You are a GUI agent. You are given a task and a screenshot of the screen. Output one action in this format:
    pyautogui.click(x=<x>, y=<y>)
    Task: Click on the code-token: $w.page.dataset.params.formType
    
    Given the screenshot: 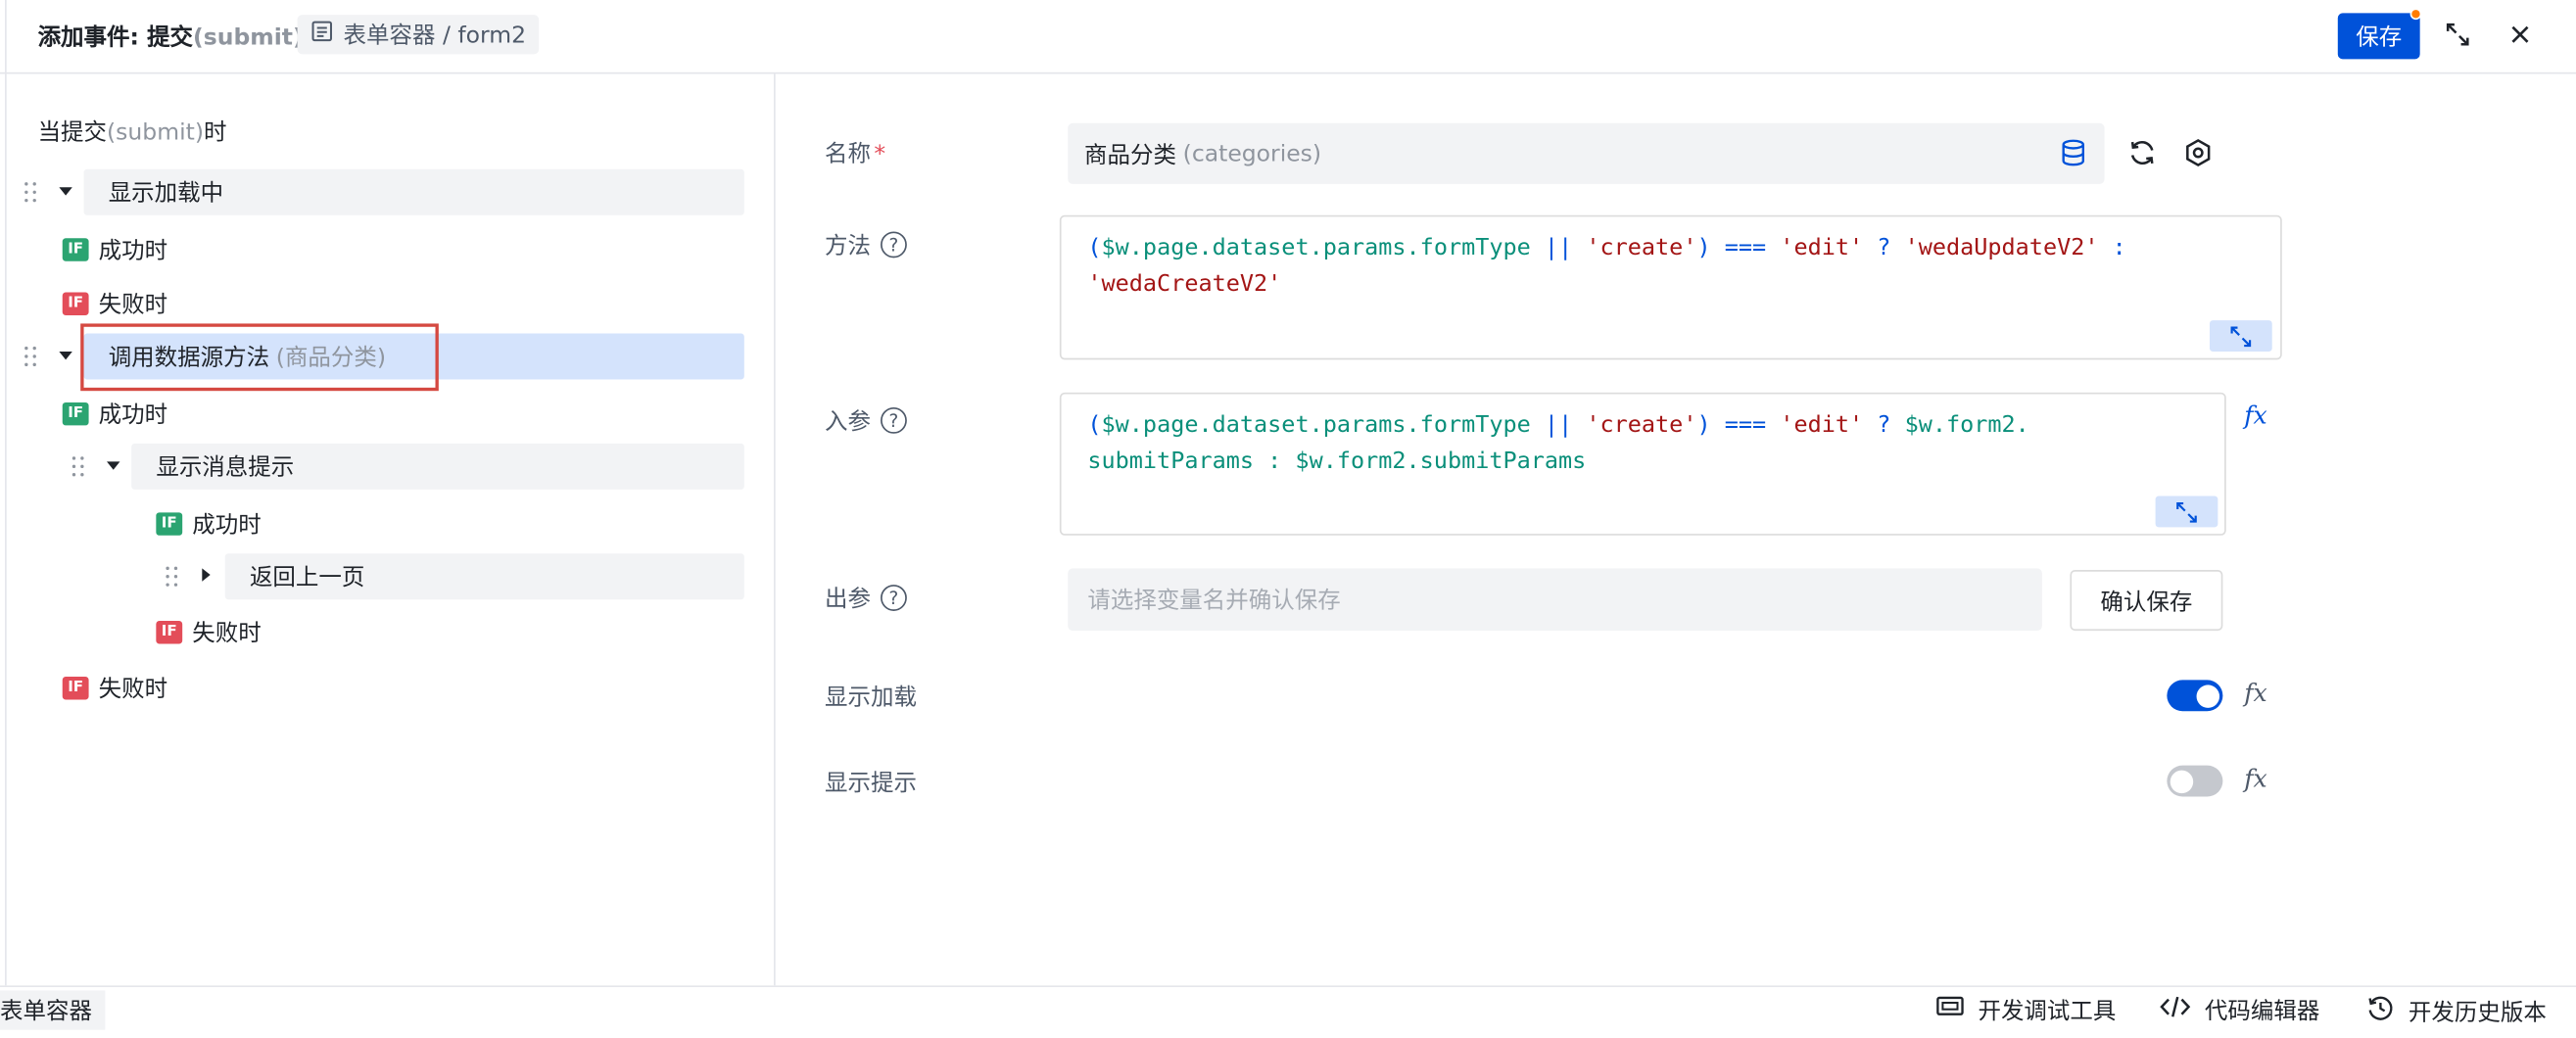 What is the action you would take?
    pyautogui.click(x=1316, y=425)
    